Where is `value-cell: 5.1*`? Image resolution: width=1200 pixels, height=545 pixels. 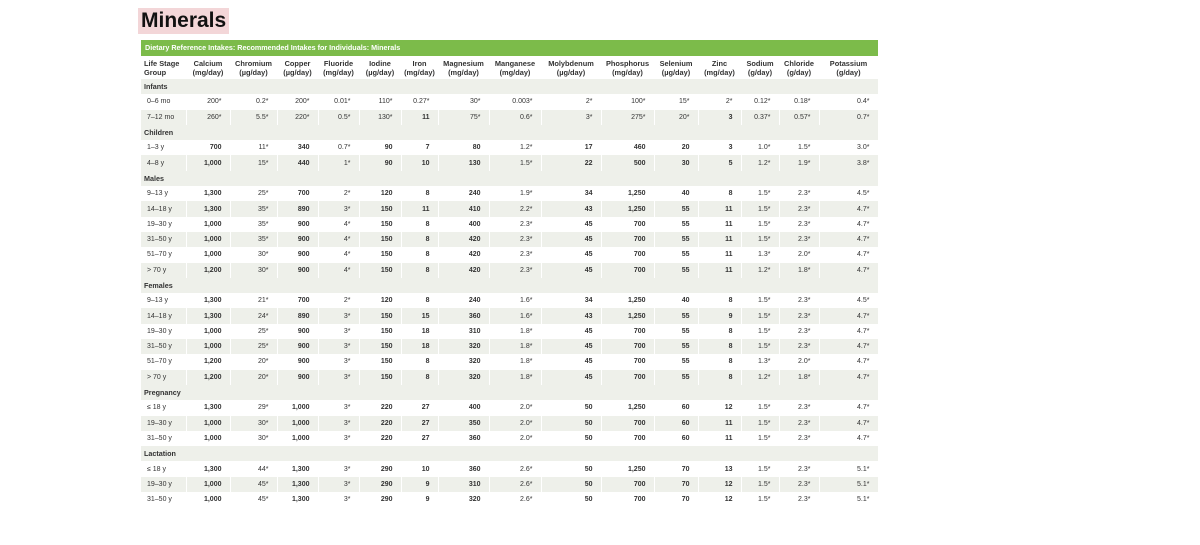 value-cell: 5.1* is located at coordinates (849, 484).